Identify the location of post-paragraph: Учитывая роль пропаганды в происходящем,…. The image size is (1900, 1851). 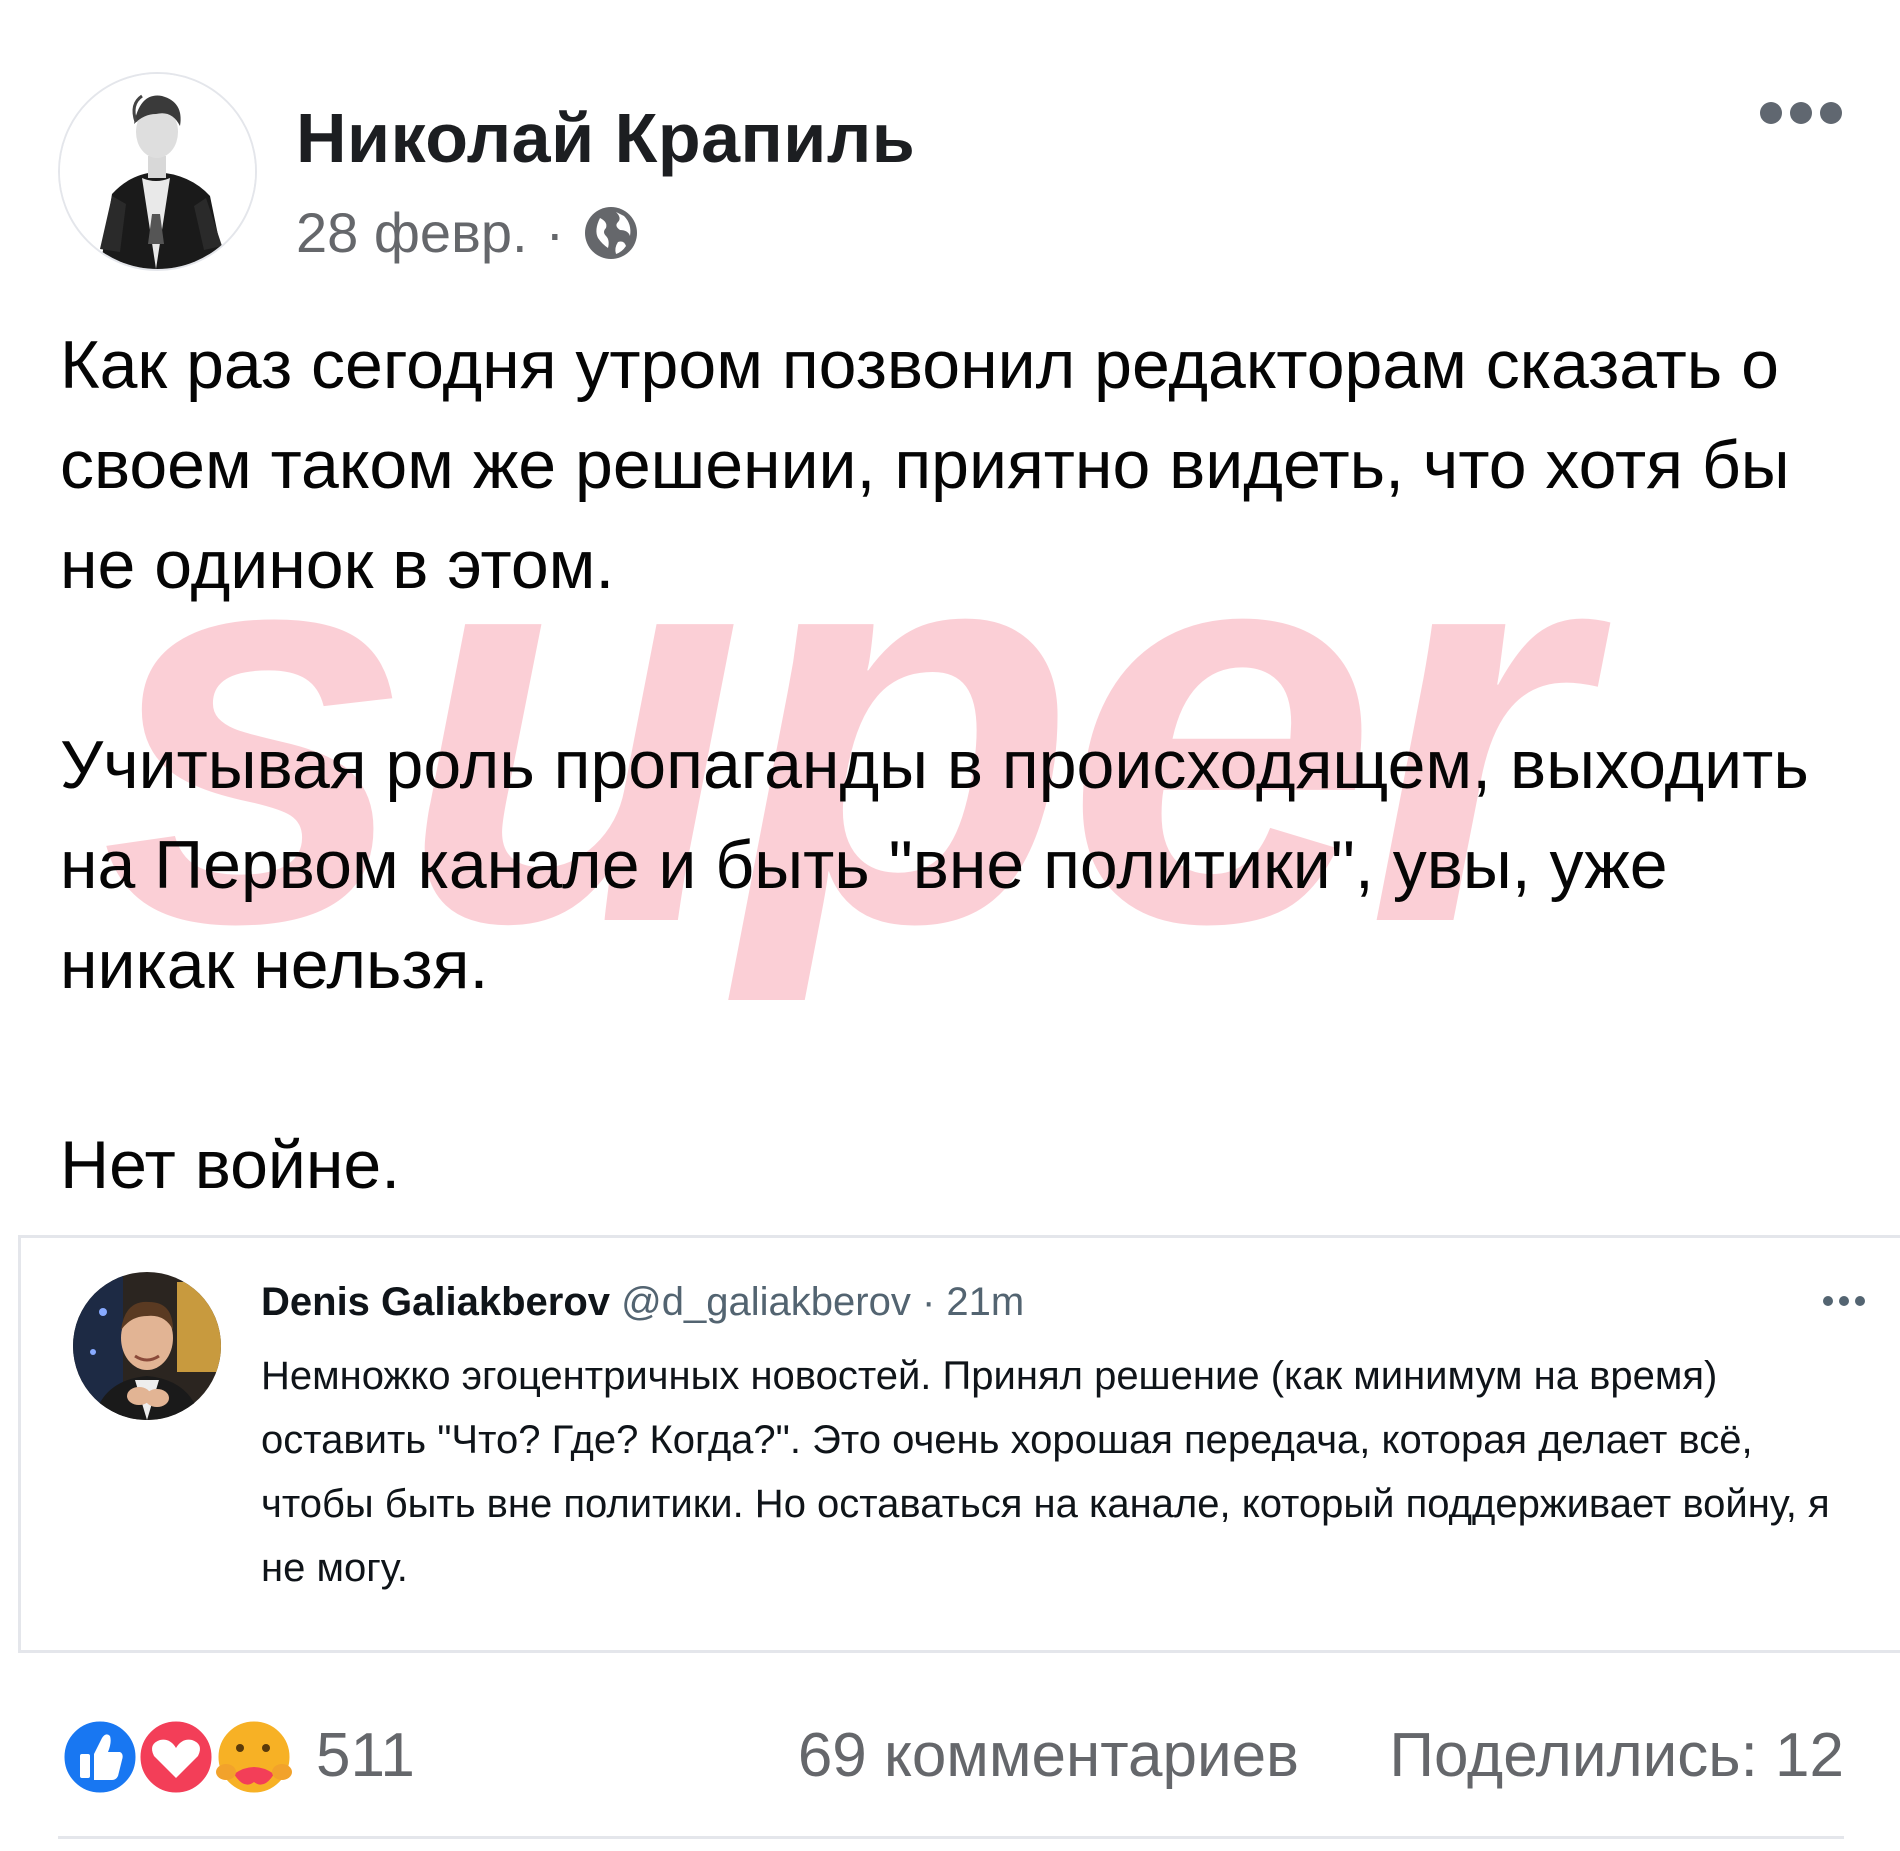
(934, 865).